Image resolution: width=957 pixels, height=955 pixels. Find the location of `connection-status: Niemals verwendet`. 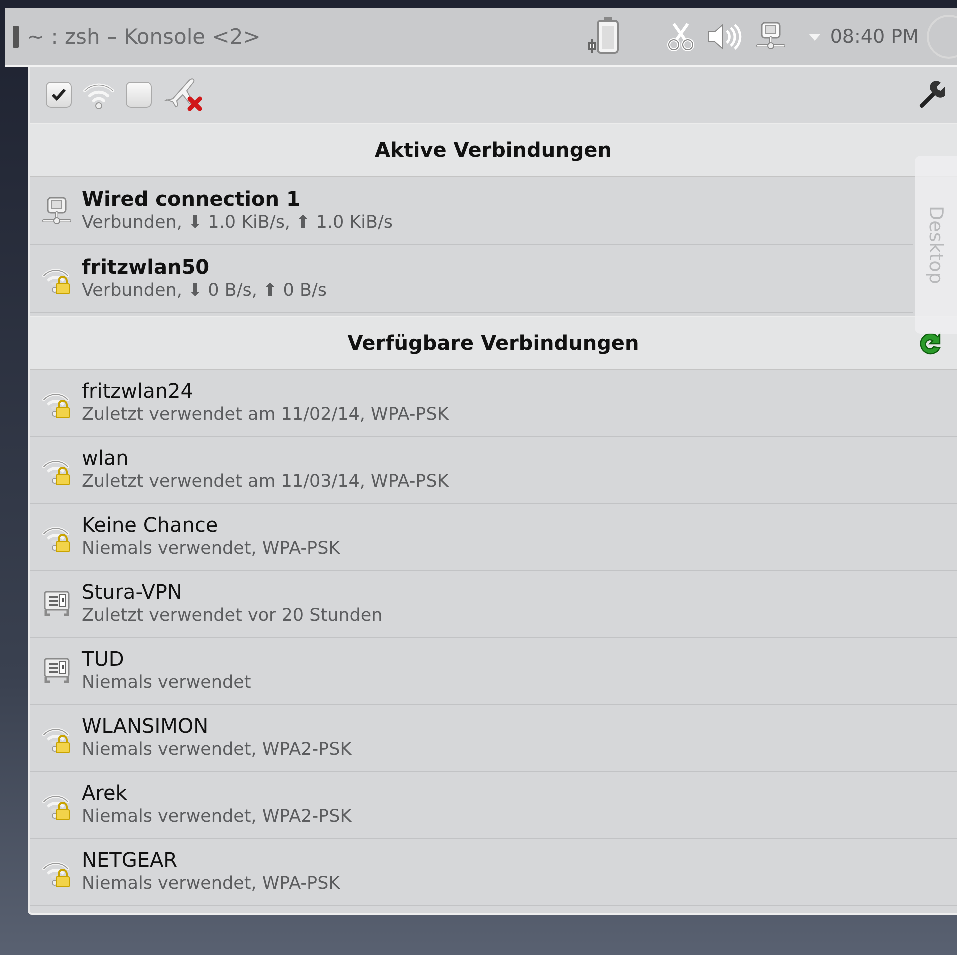

connection-status: Niemals verwendet is located at coordinates (167, 683).